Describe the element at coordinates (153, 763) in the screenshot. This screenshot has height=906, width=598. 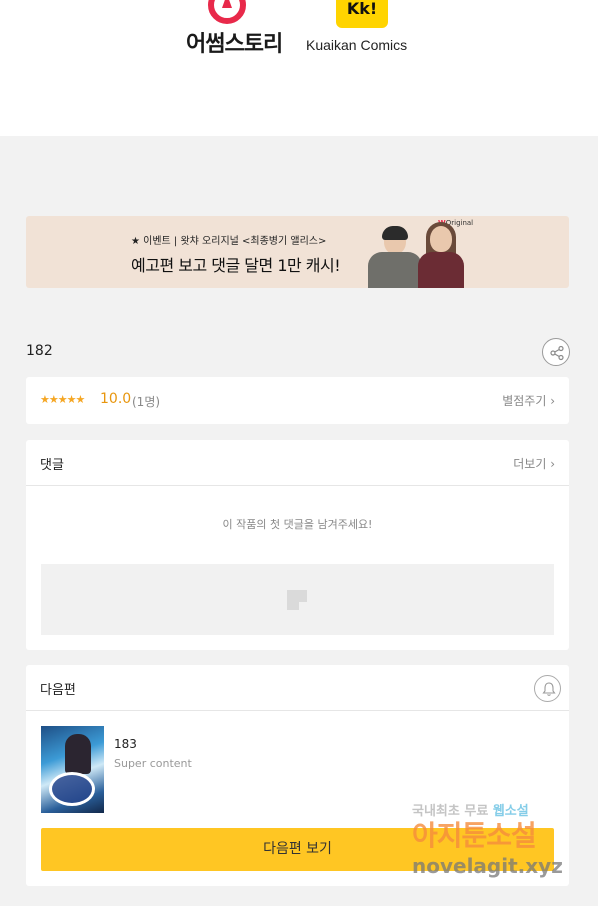
I see `next-episode-subtitle: Super content` at that location.